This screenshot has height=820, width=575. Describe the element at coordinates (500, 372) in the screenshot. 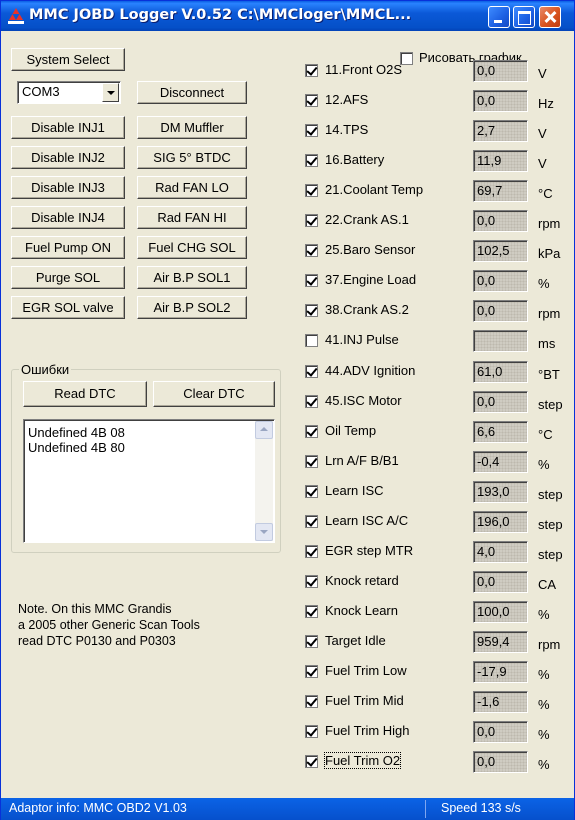

I see `sensor-value: 61,0` at that location.